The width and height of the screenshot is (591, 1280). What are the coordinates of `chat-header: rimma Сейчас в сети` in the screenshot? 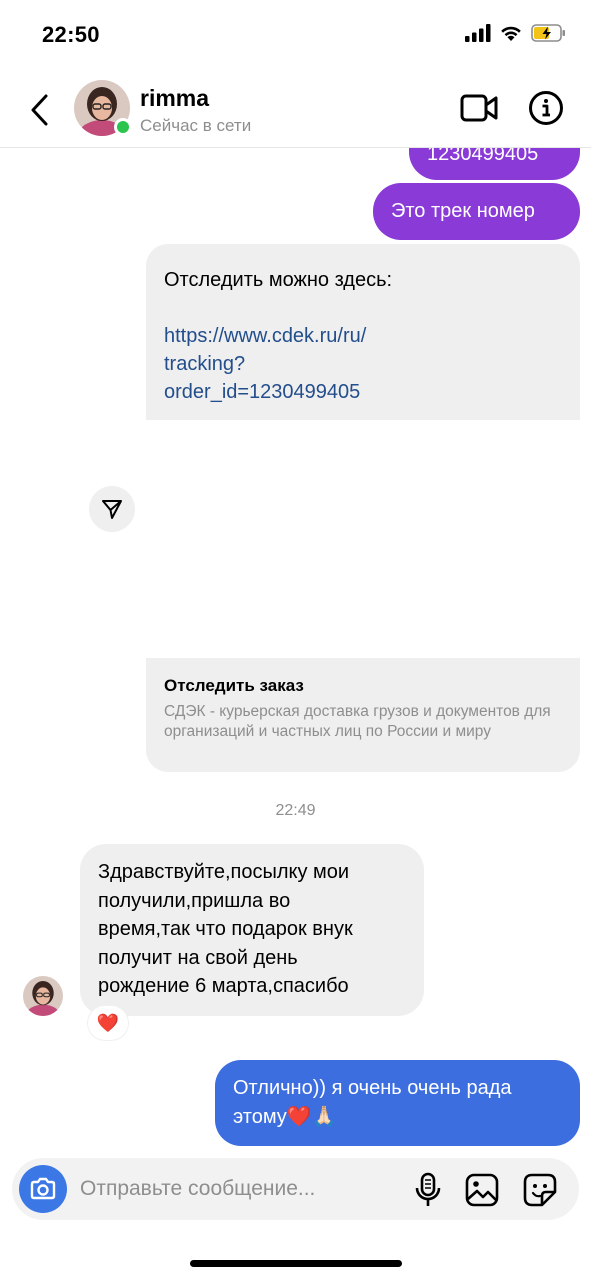 It's located at (295, 109).